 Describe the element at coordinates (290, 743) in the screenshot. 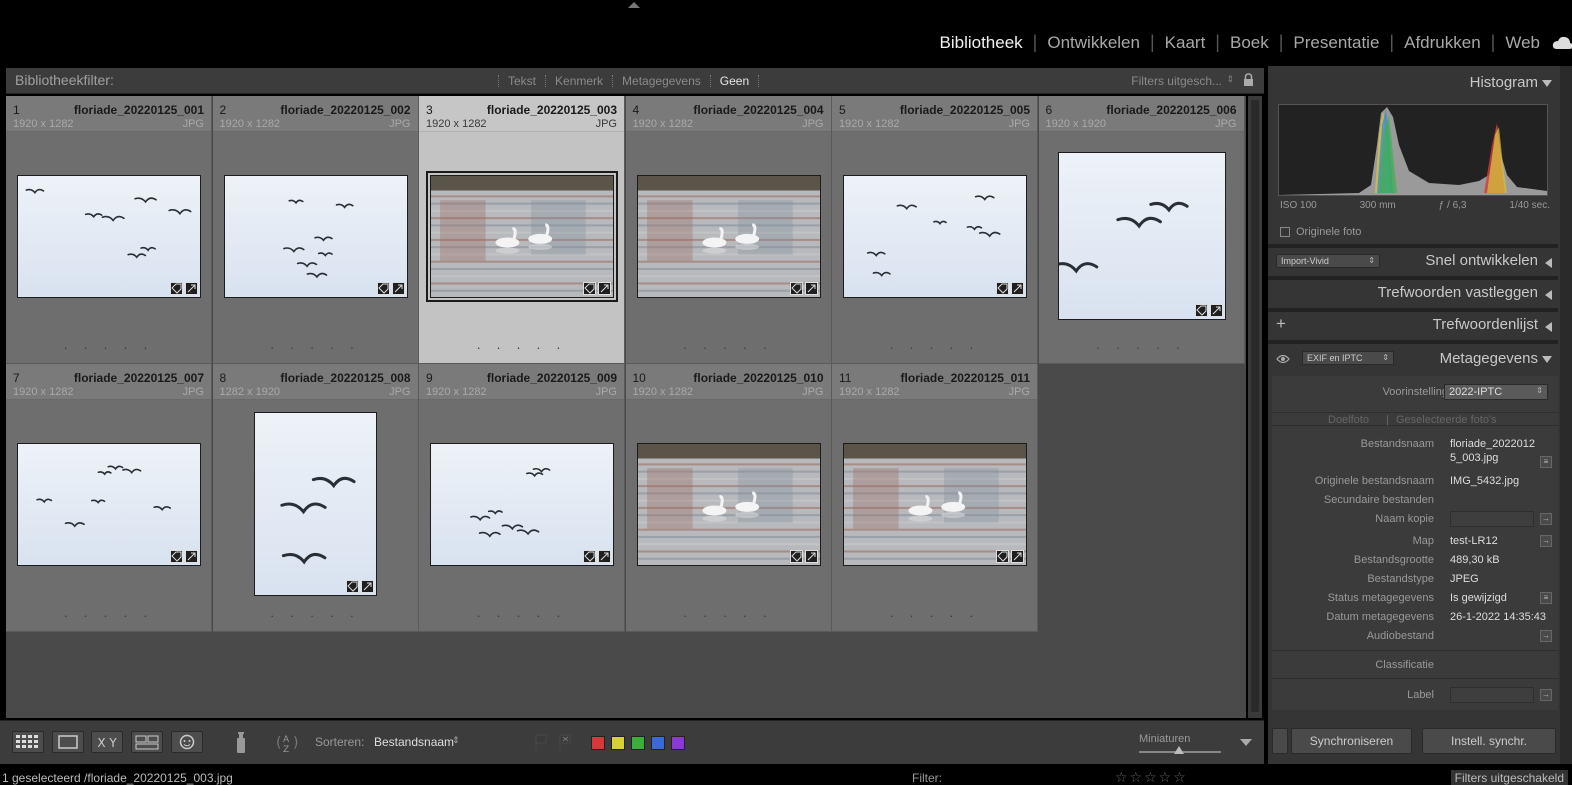

I see `sort-direction-icon: ( A Z )` at that location.